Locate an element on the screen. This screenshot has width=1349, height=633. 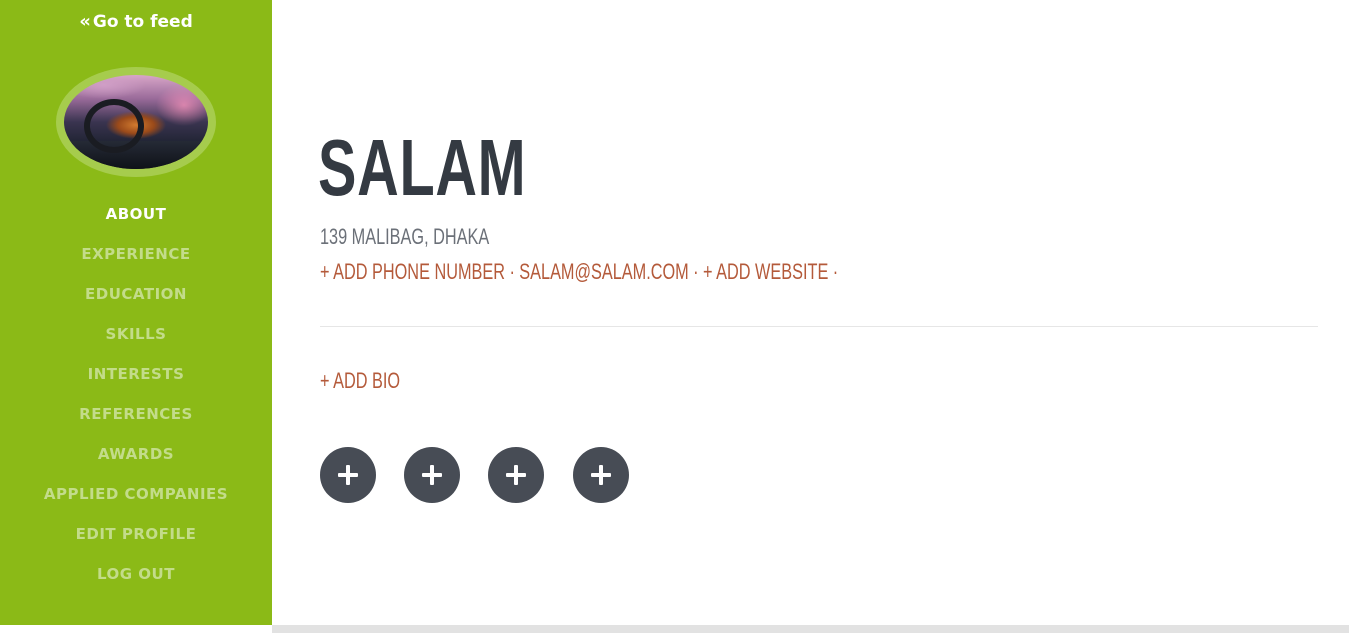
go-to-feed-link: «Go to feed is located at coordinates (136, 21).